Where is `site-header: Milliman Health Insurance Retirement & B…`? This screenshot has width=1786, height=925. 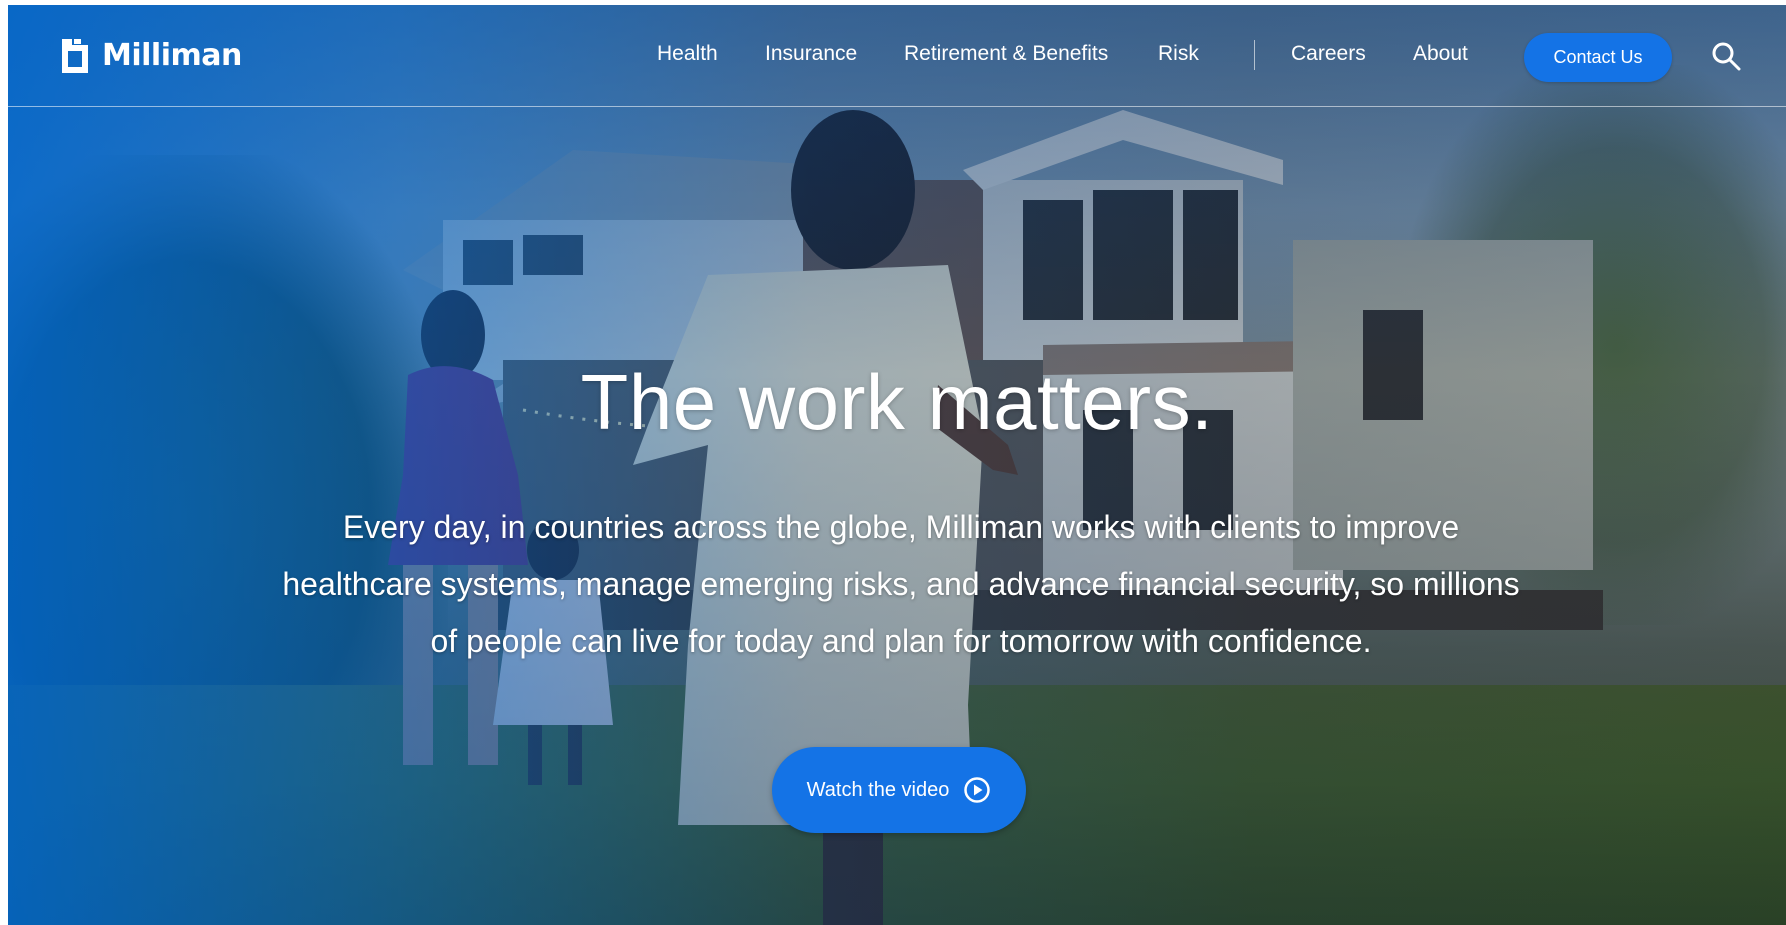 site-header: Milliman Health Insurance Retirement & B… is located at coordinates (897, 56).